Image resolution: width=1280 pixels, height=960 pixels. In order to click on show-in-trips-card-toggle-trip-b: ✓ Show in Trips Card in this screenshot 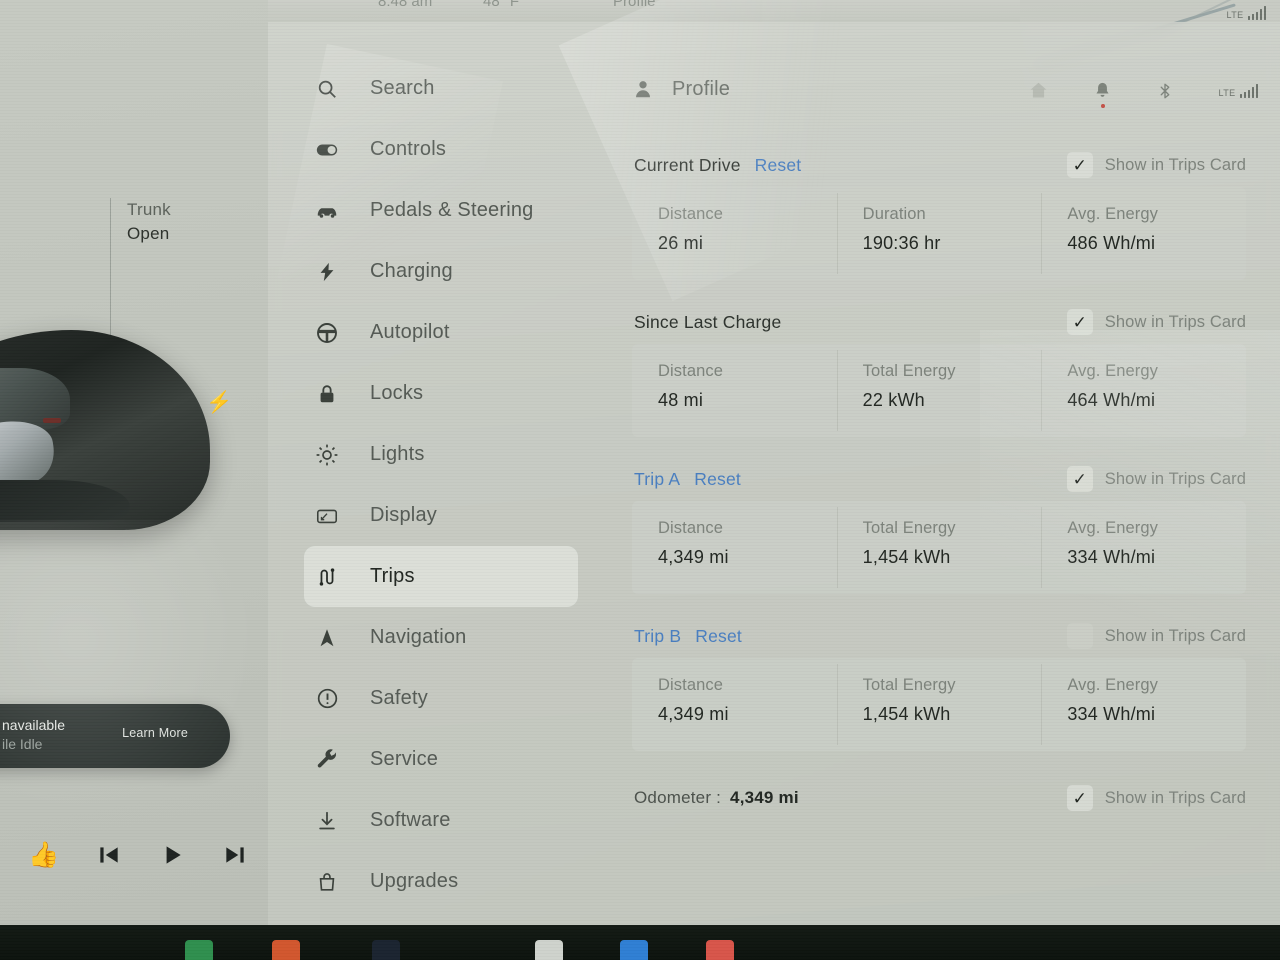, I will do `click(1156, 636)`.